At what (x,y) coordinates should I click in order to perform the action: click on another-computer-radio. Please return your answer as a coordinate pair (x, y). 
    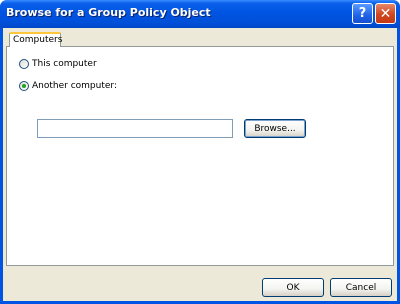
    Looking at the image, I should click on (24, 86).